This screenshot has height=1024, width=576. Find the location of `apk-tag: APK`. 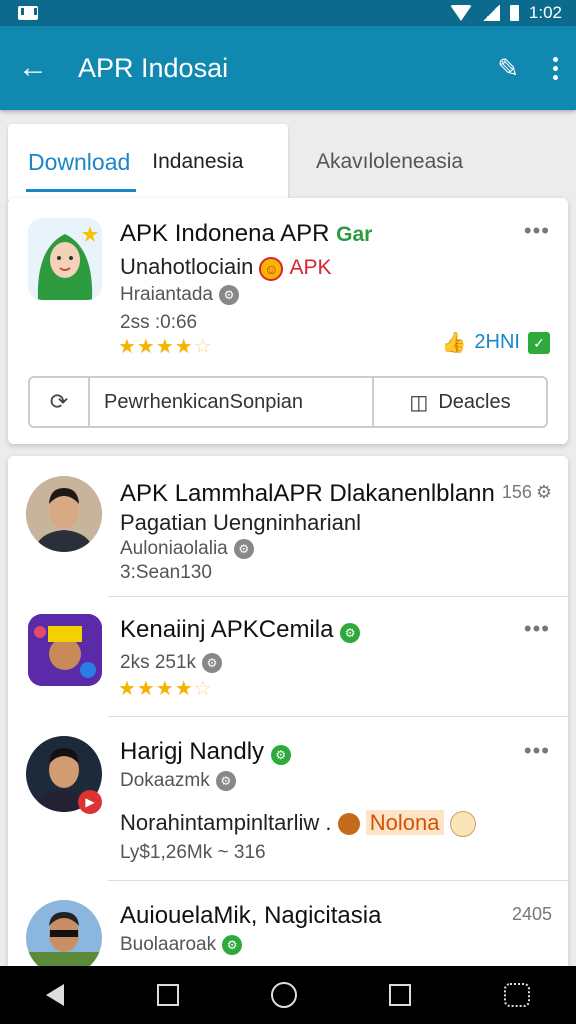

apk-tag: APK is located at coordinates (310, 267).